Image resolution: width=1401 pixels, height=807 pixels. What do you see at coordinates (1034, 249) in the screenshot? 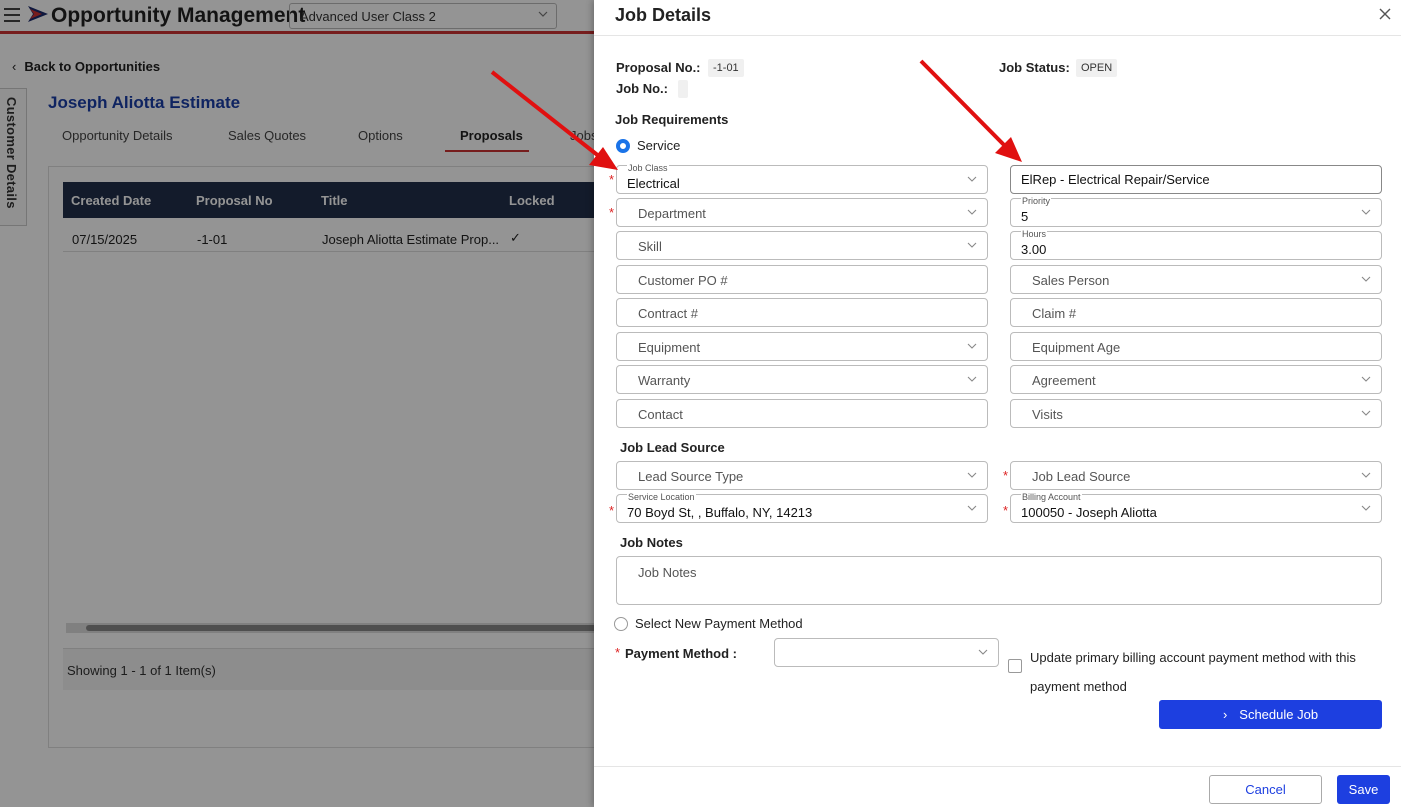
I see `hours-value: 3.00` at bounding box center [1034, 249].